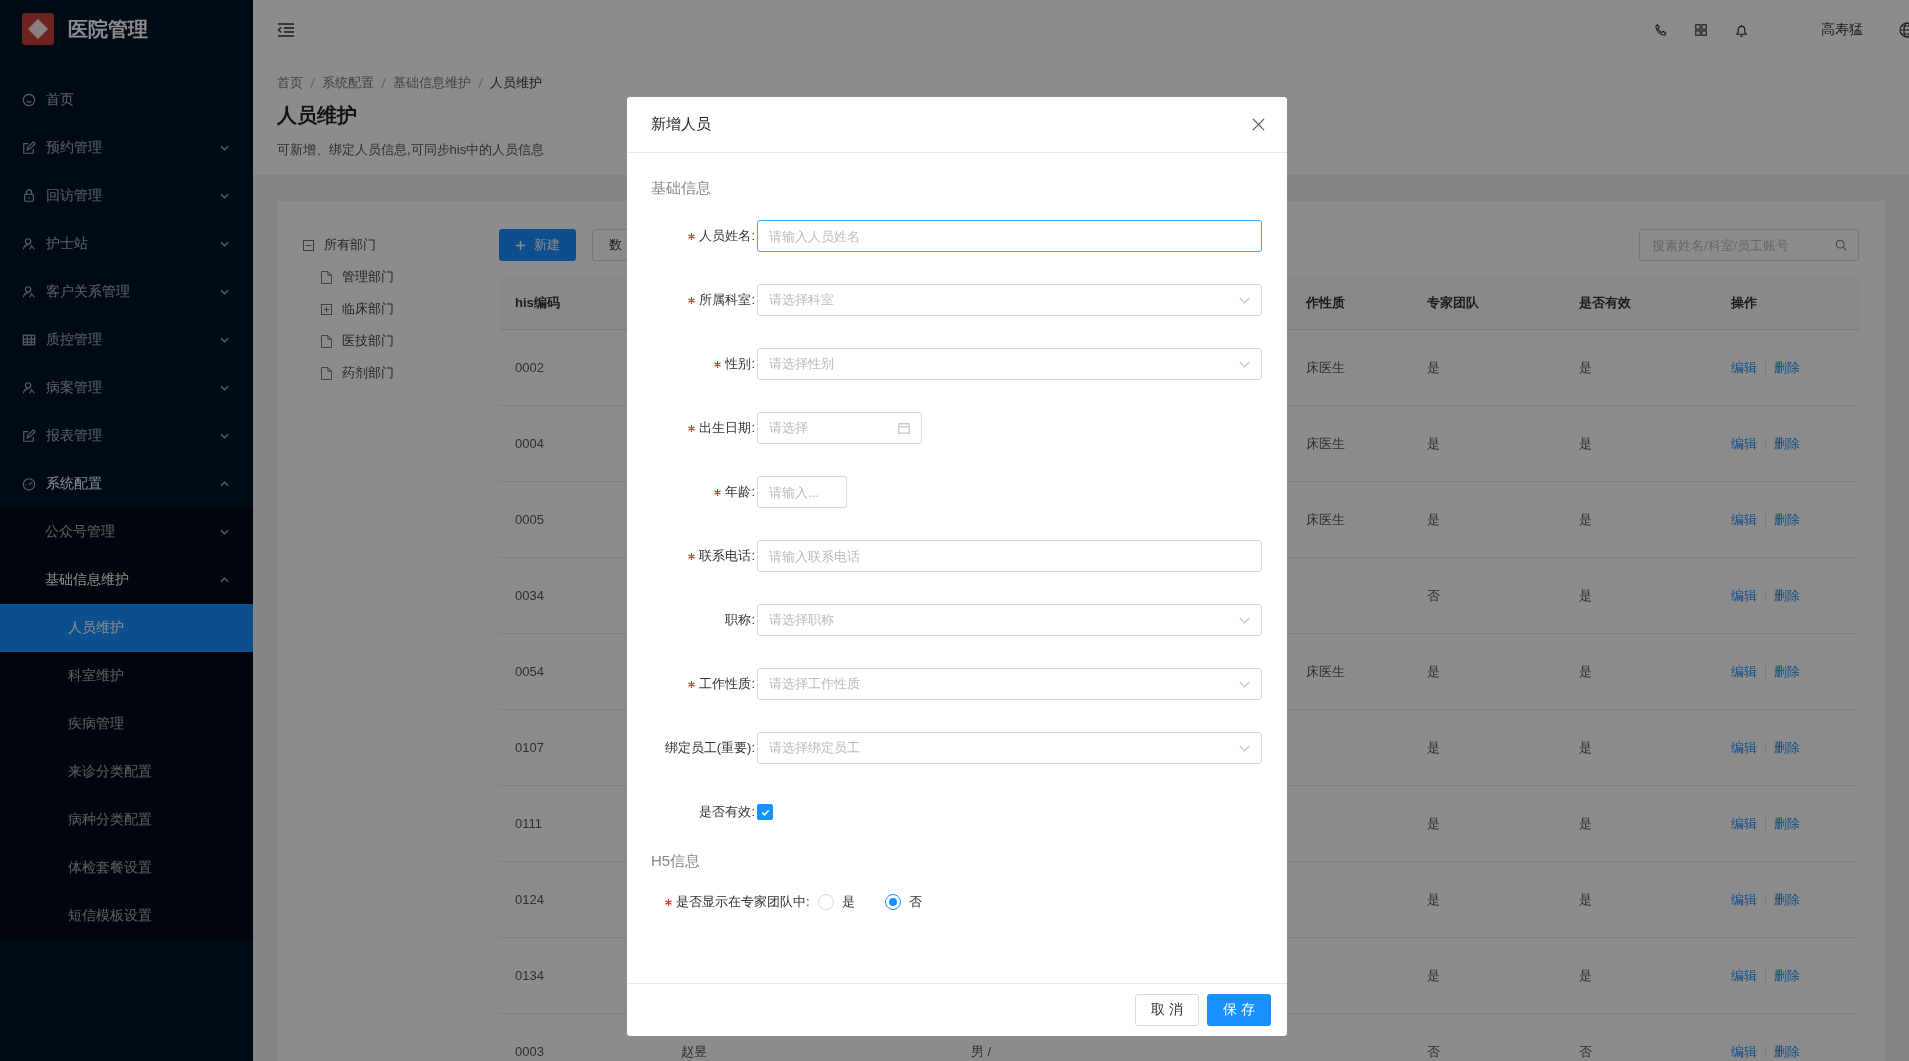 The width and height of the screenshot is (1909, 1061). What do you see at coordinates (981, 1051) in the screenshot?
I see `table-cell-text: 男 /` at bounding box center [981, 1051].